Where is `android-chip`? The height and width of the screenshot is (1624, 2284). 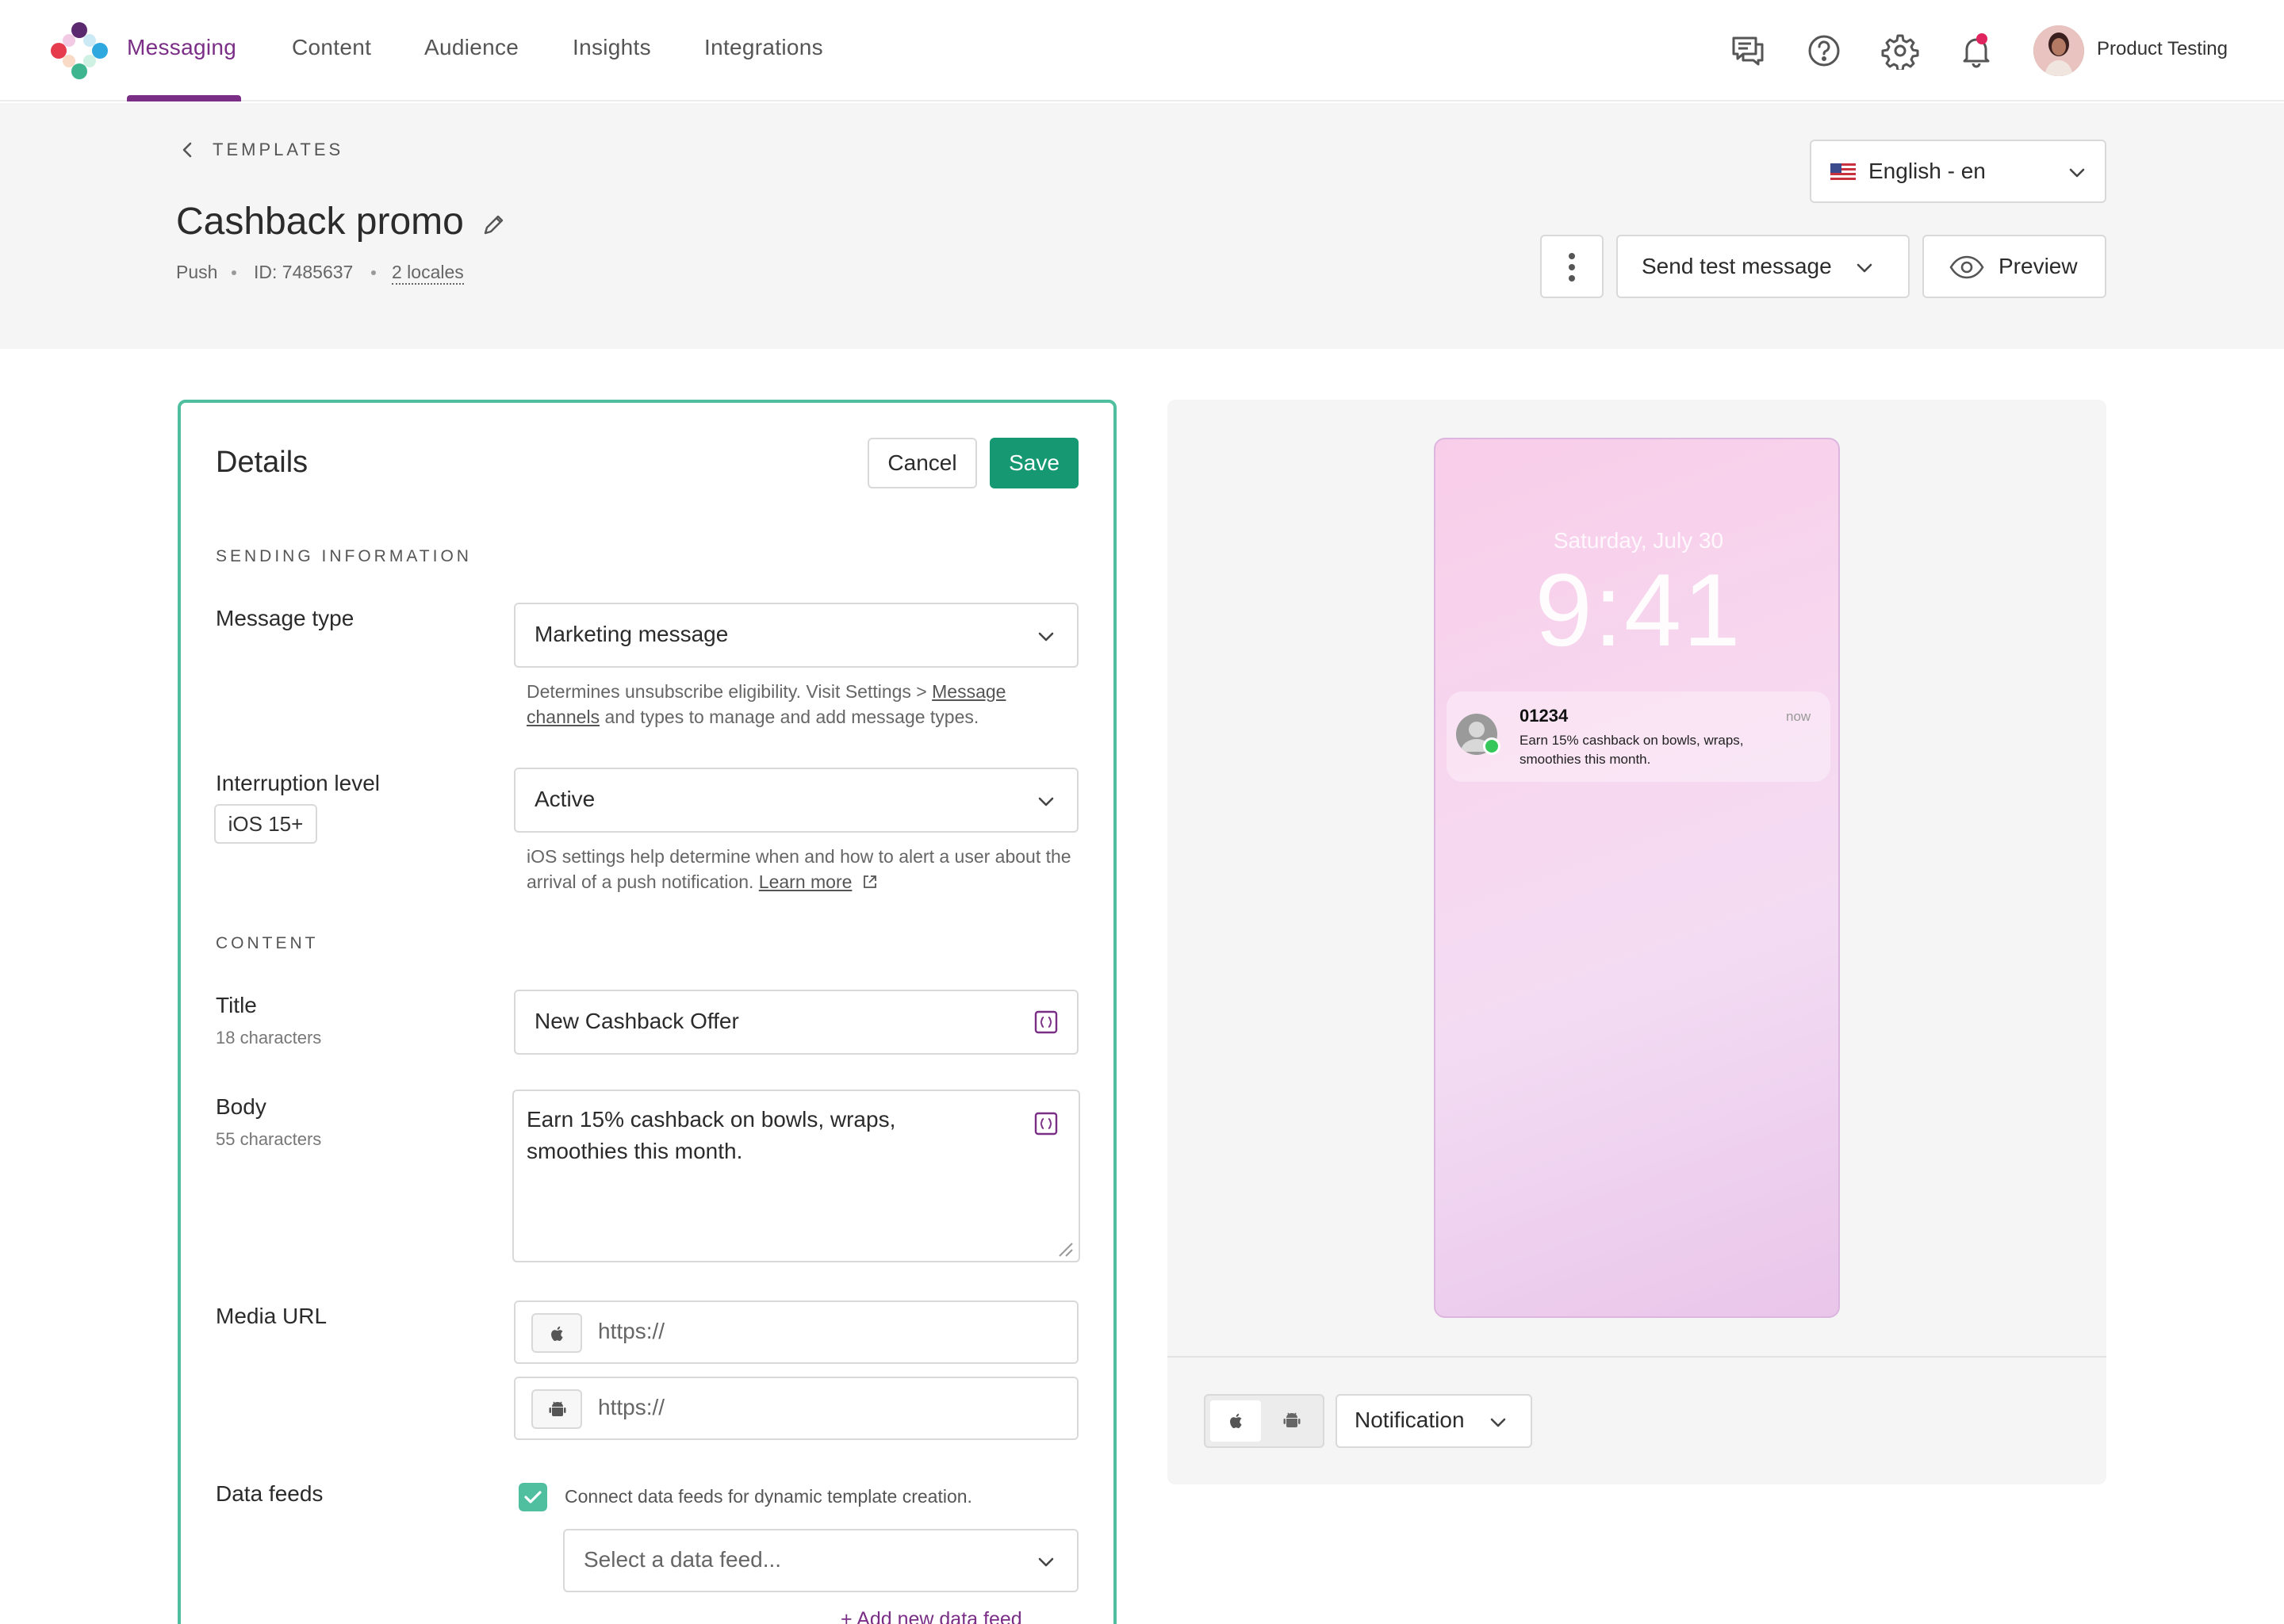
android-chip is located at coordinates (556, 1409).